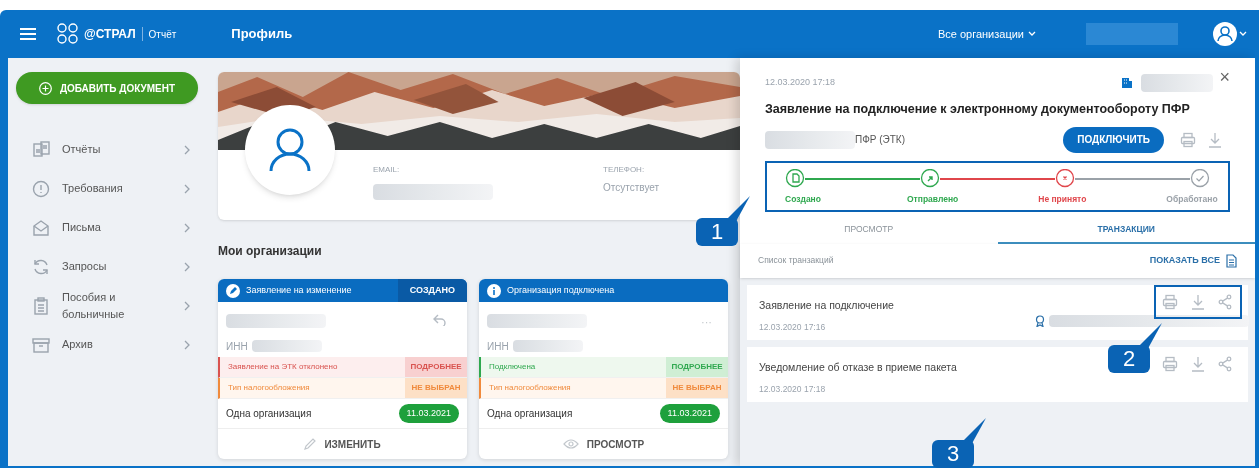  Describe the element at coordinates (45, 88) in the screenshot. I see `plus-icon` at that location.